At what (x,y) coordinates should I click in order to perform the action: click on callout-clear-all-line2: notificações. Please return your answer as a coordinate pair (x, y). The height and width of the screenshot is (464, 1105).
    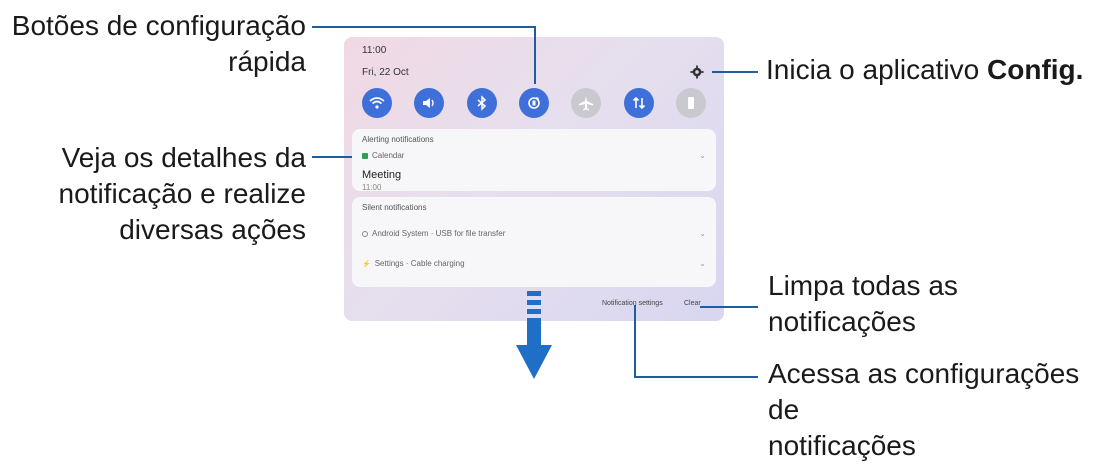
    Looking at the image, I should click on (842, 321).